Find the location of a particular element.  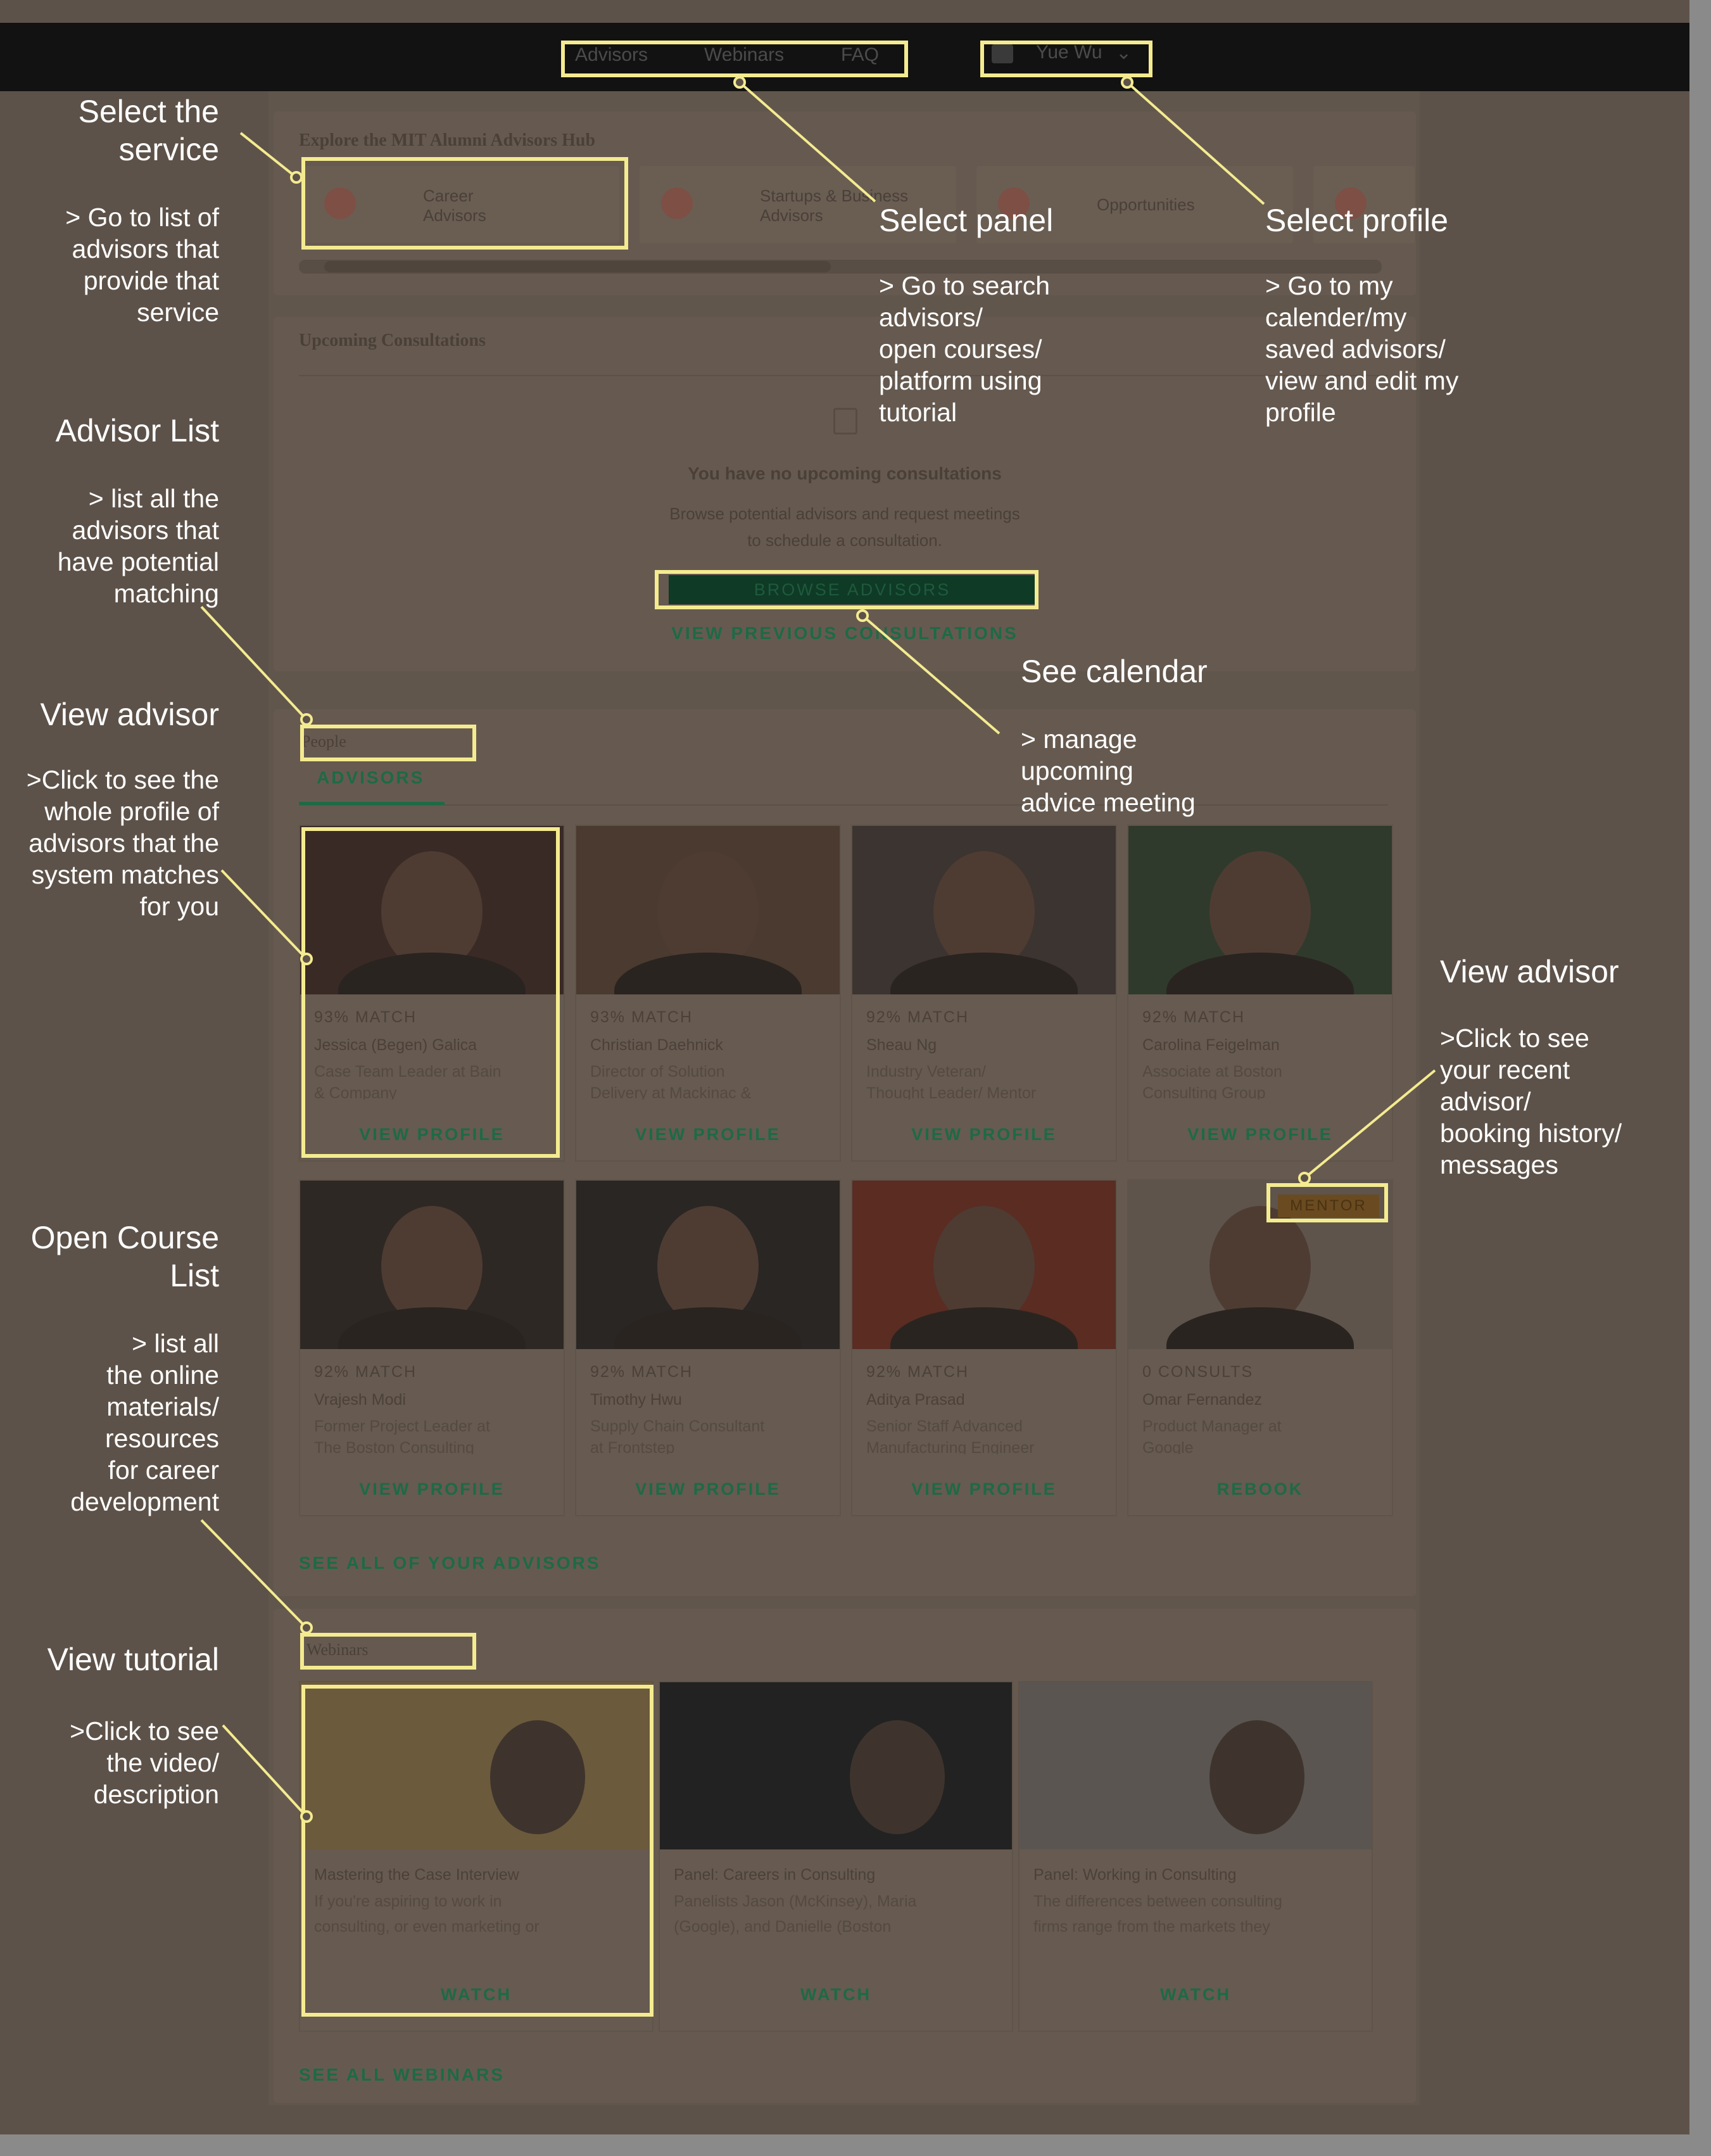

annotation-open-course-title: Open Course List is located at coordinates (124, 1256).